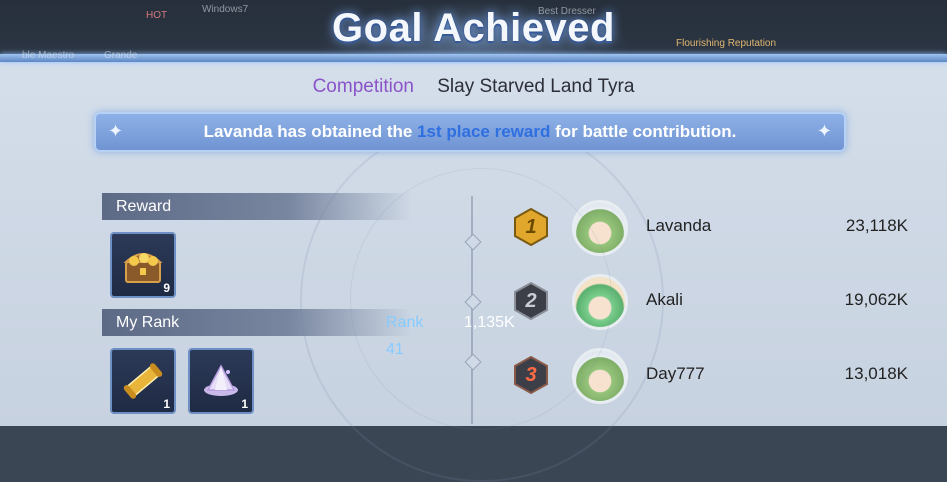 The image size is (947, 482). I want to click on player-score: 13,018K, so click(876, 373).